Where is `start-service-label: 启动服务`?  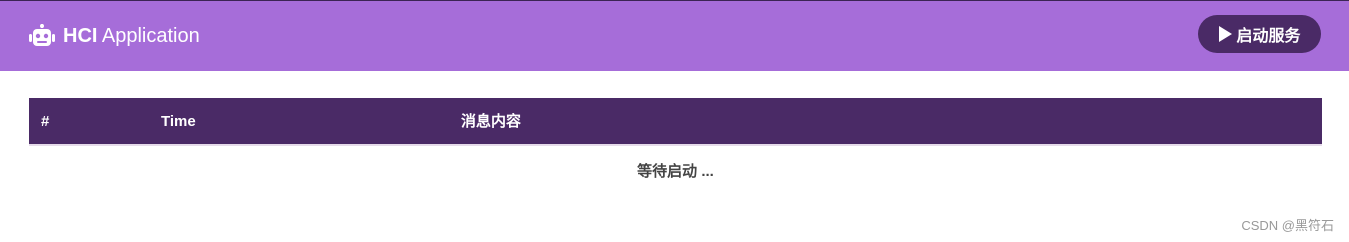
start-service-label: 启动服务 is located at coordinates (1268, 36).